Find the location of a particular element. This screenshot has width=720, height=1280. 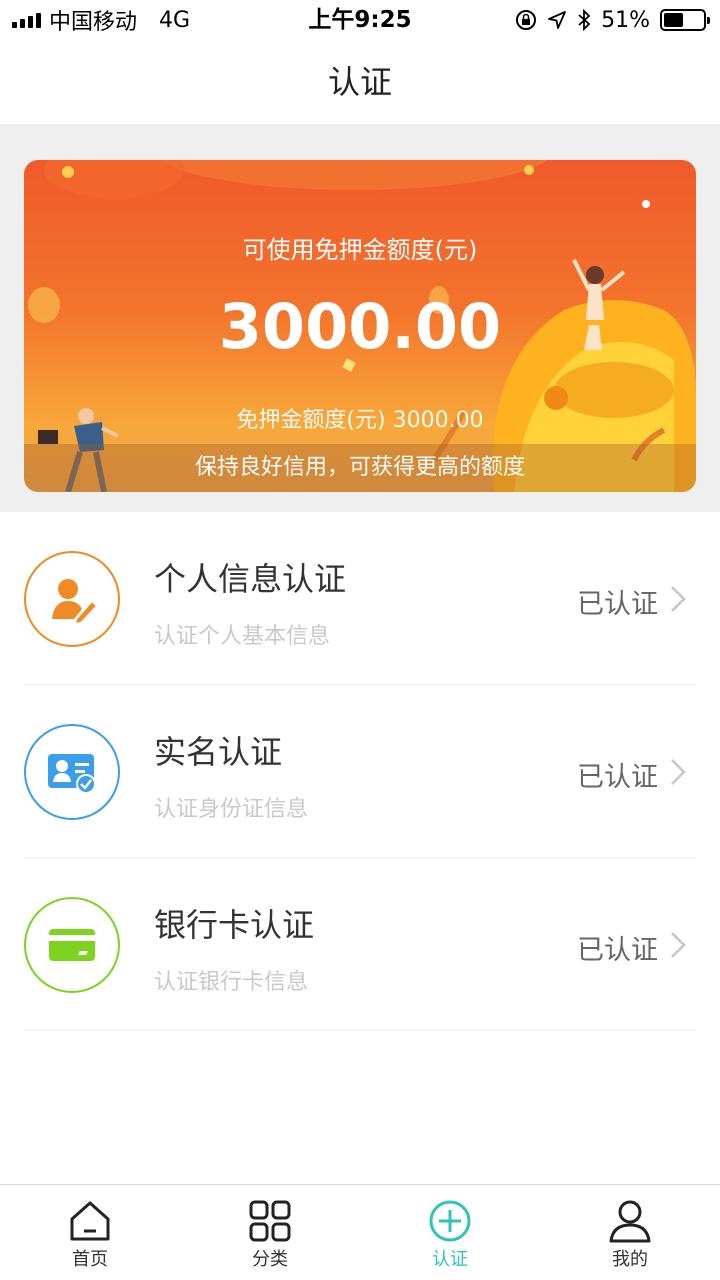

available-limit-label: 可使用免押金额度(元) is located at coordinates (360, 250).